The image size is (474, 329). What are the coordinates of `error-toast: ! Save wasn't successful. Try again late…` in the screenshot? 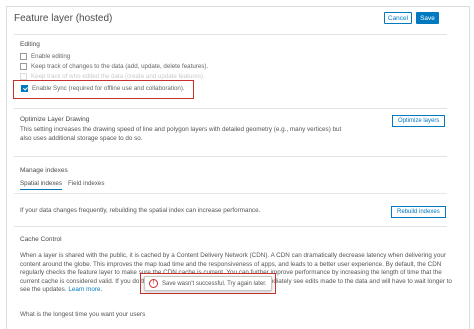 It's located at (208, 283).